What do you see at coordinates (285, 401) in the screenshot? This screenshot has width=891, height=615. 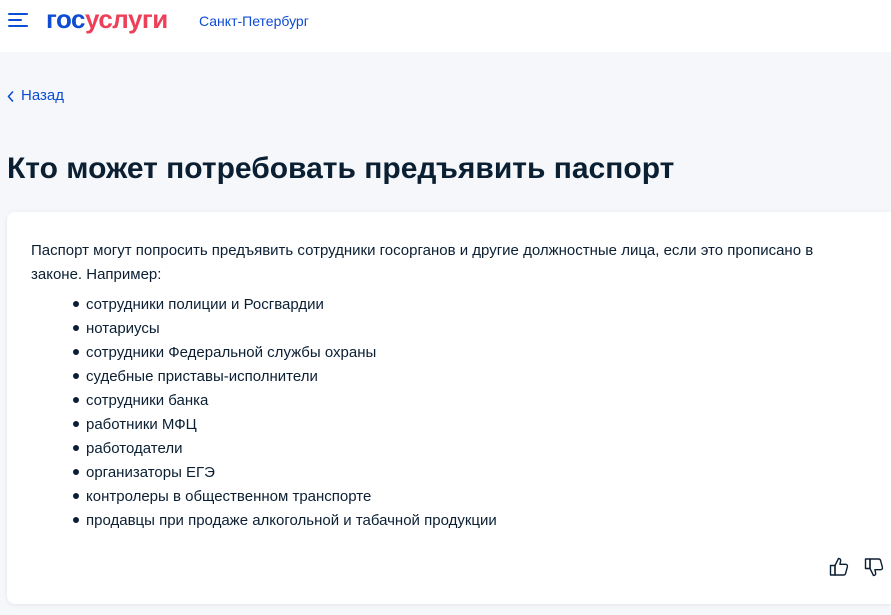 I see `list-item: сотрудники банка` at bounding box center [285, 401].